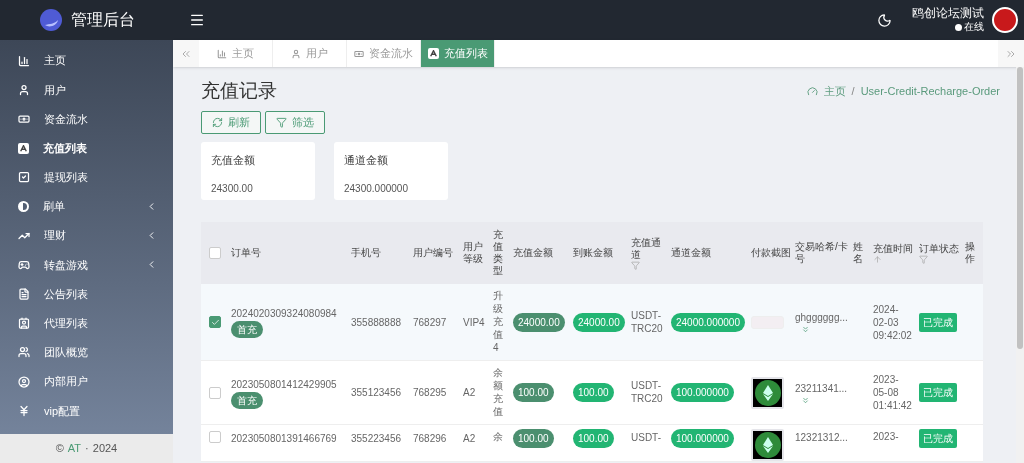  Describe the element at coordinates (822, 253) in the screenshot. I see `column-header: 交易哈希/卡号` at that location.